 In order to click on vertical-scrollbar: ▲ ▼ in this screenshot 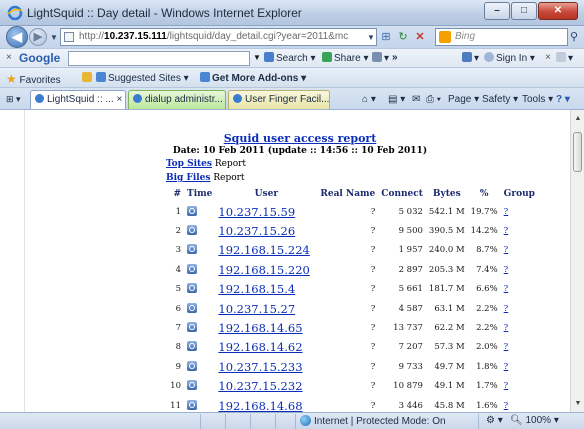, I will do `click(577, 261)`.